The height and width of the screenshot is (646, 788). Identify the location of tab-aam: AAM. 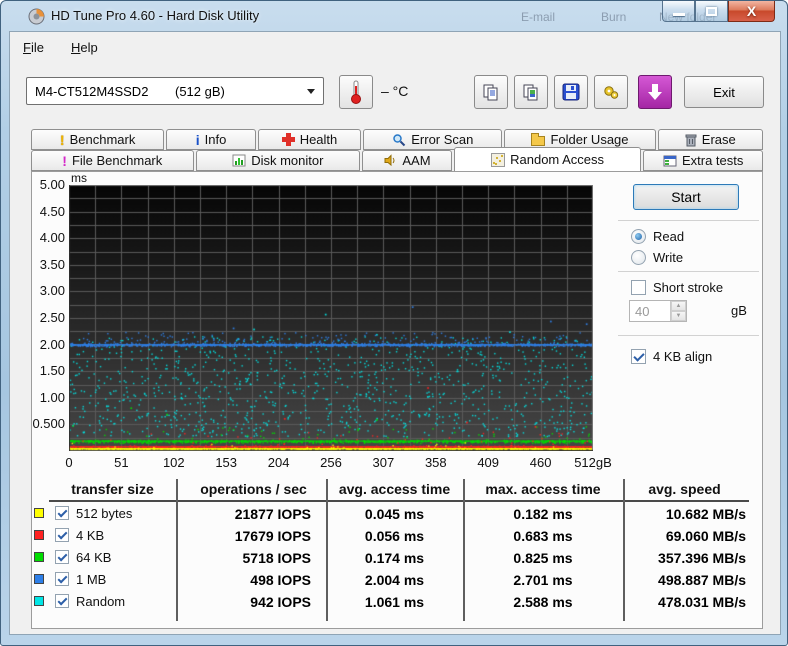
(407, 160).